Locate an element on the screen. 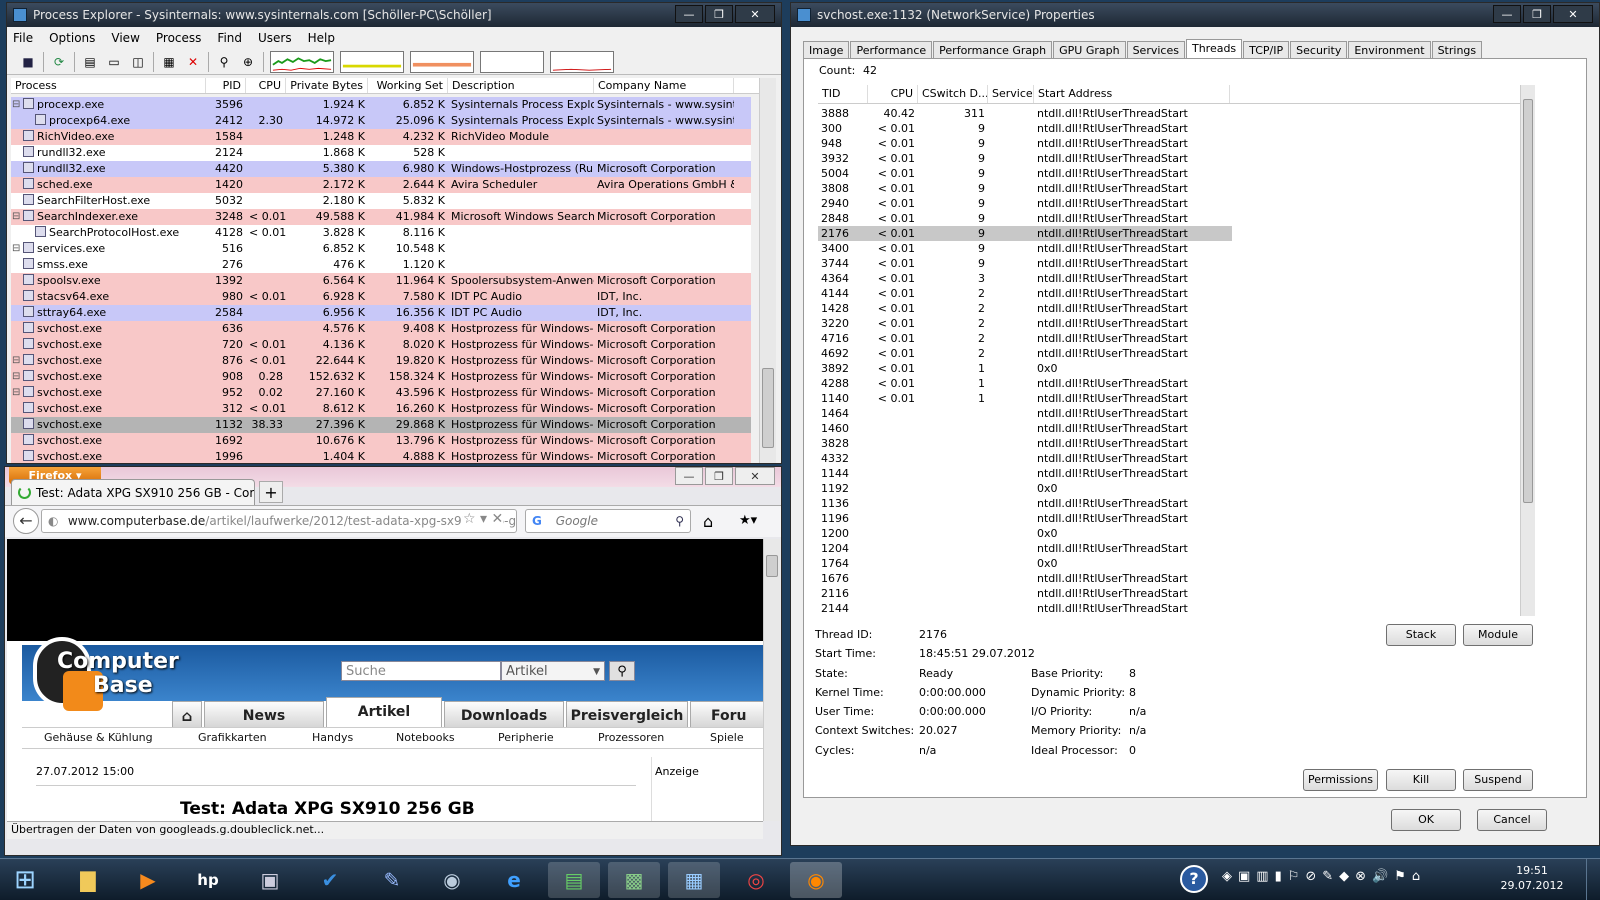  menu-view: View is located at coordinates (125, 38).